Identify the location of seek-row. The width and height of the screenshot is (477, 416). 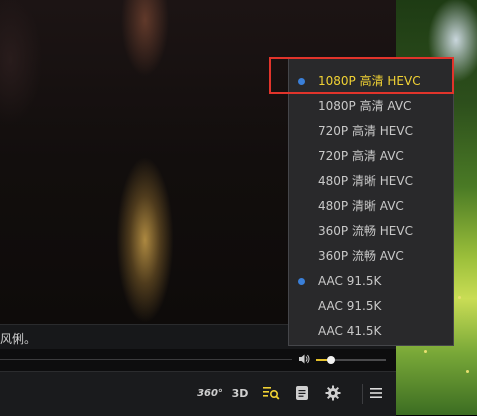
(198, 360).